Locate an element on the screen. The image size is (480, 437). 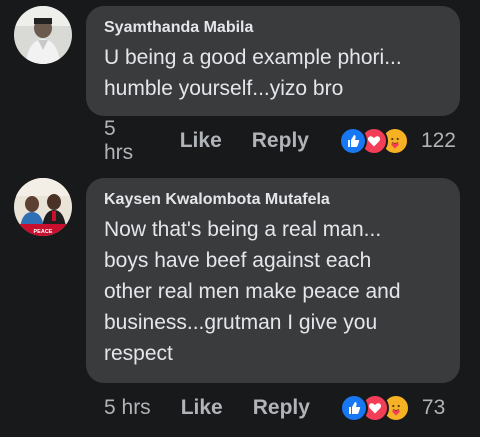
svg-text: PEACE is located at coordinates (43, 232).